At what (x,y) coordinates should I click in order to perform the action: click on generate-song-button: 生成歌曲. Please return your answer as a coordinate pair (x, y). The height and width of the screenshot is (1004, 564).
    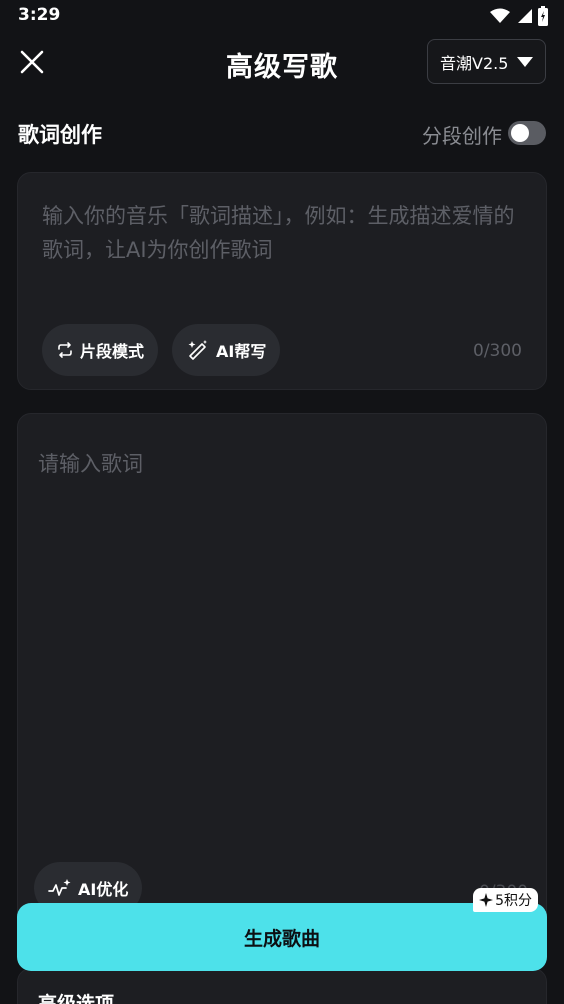
    Looking at the image, I should click on (282, 937).